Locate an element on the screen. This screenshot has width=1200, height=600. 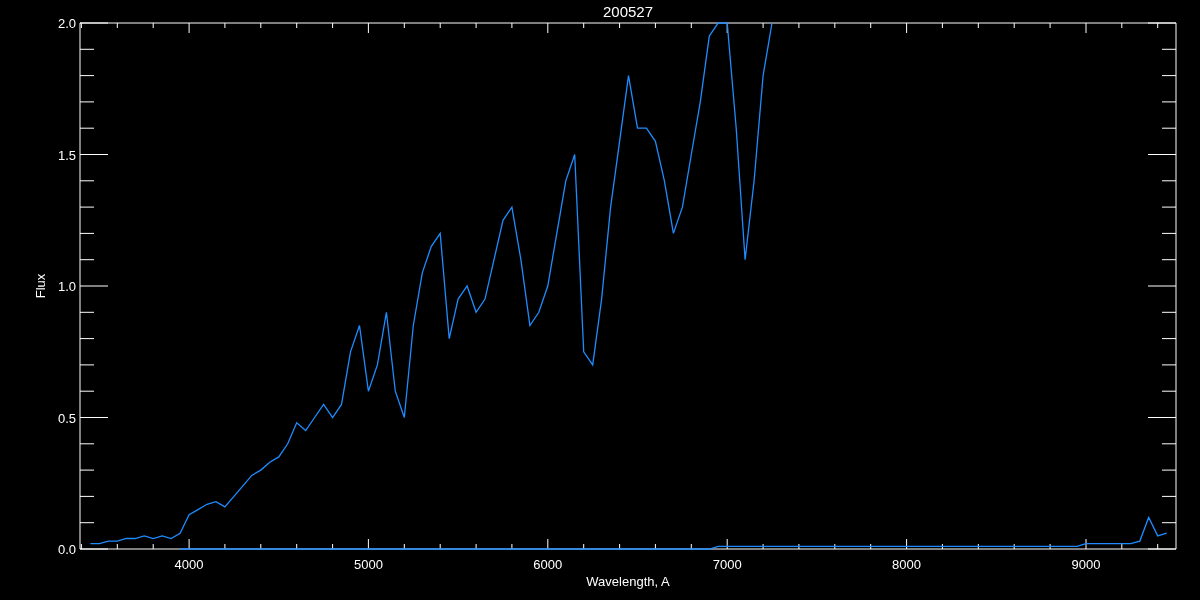
y-tick-label: 0.0 is located at coordinates (66, 549).